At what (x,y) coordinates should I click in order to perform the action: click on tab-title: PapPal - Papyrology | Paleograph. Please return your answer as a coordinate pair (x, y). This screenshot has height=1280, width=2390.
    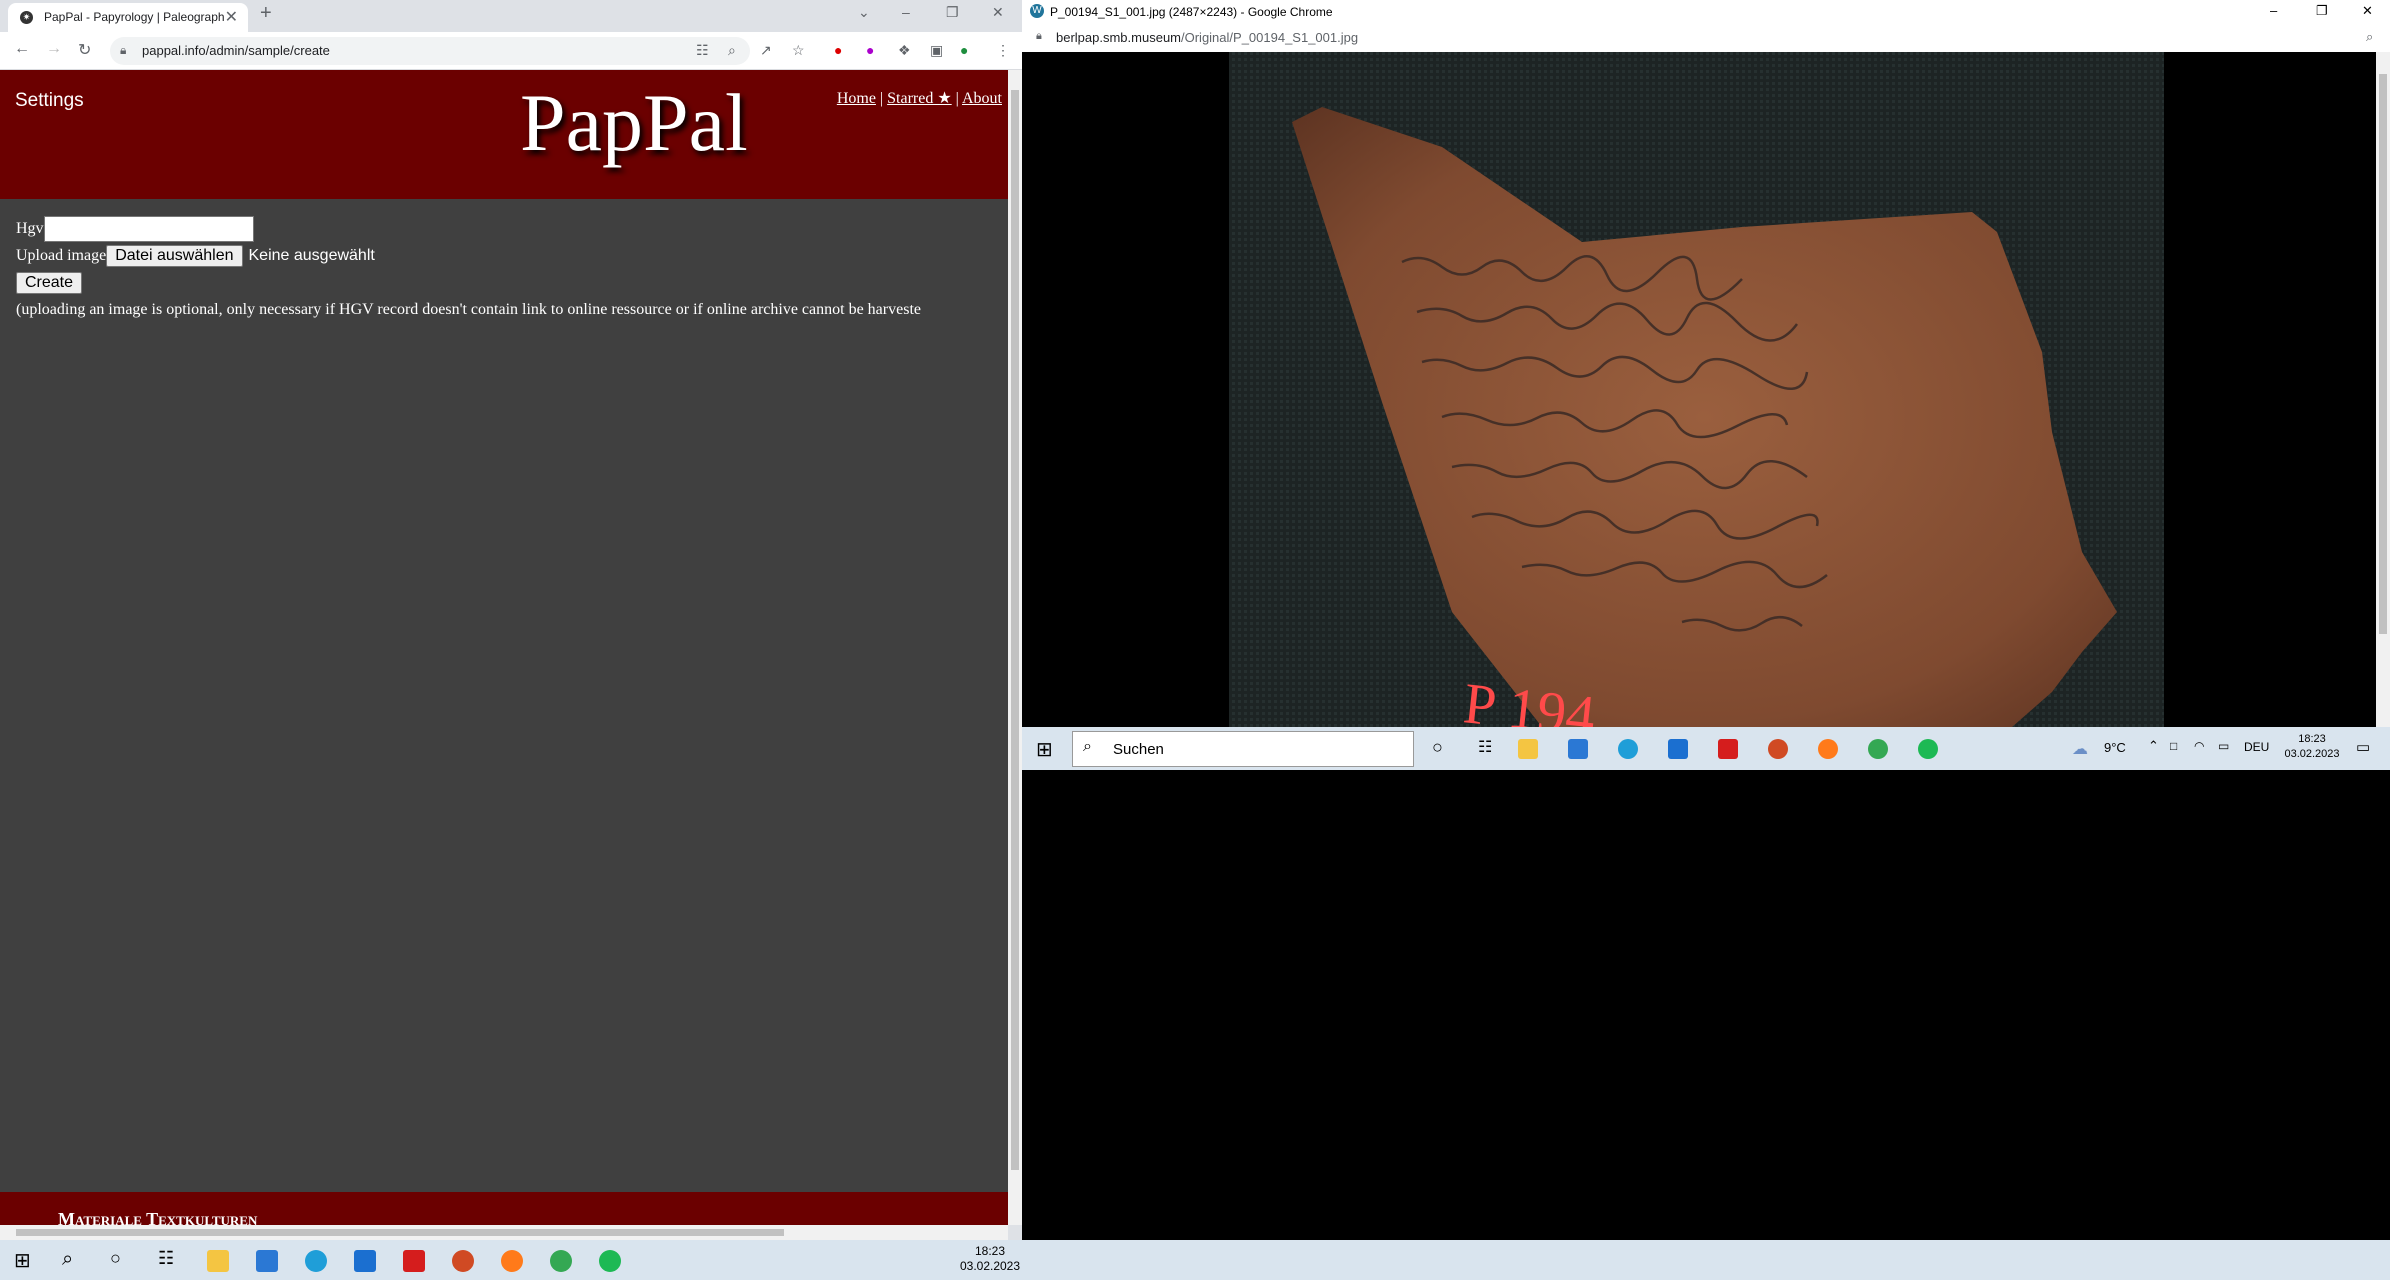
    Looking at the image, I should click on (134, 17).